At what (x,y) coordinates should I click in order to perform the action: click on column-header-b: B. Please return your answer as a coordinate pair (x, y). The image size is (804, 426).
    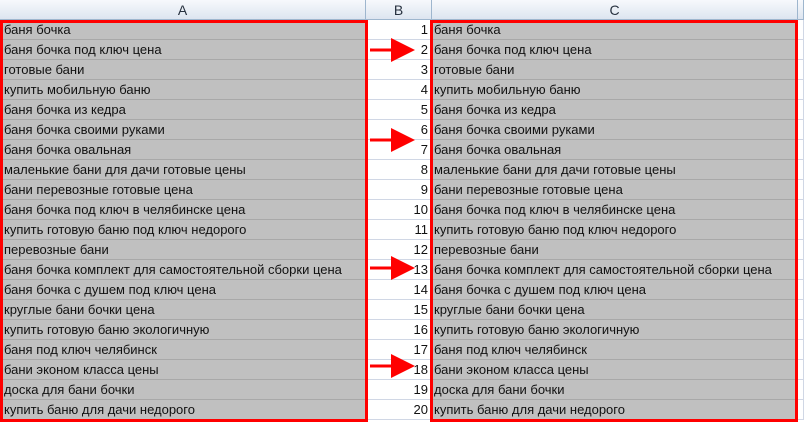
    Looking at the image, I should click on (399, 10).